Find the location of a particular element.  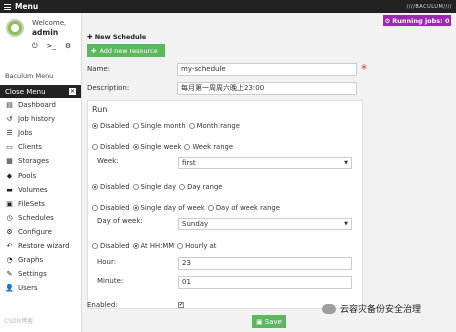

watermark-left: CSDN博客 is located at coordinates (19, 321).